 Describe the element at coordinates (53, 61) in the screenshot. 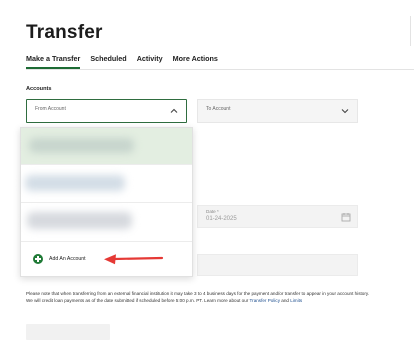

I see `tab-make-a-transfer: Make a Transfer` at that location.